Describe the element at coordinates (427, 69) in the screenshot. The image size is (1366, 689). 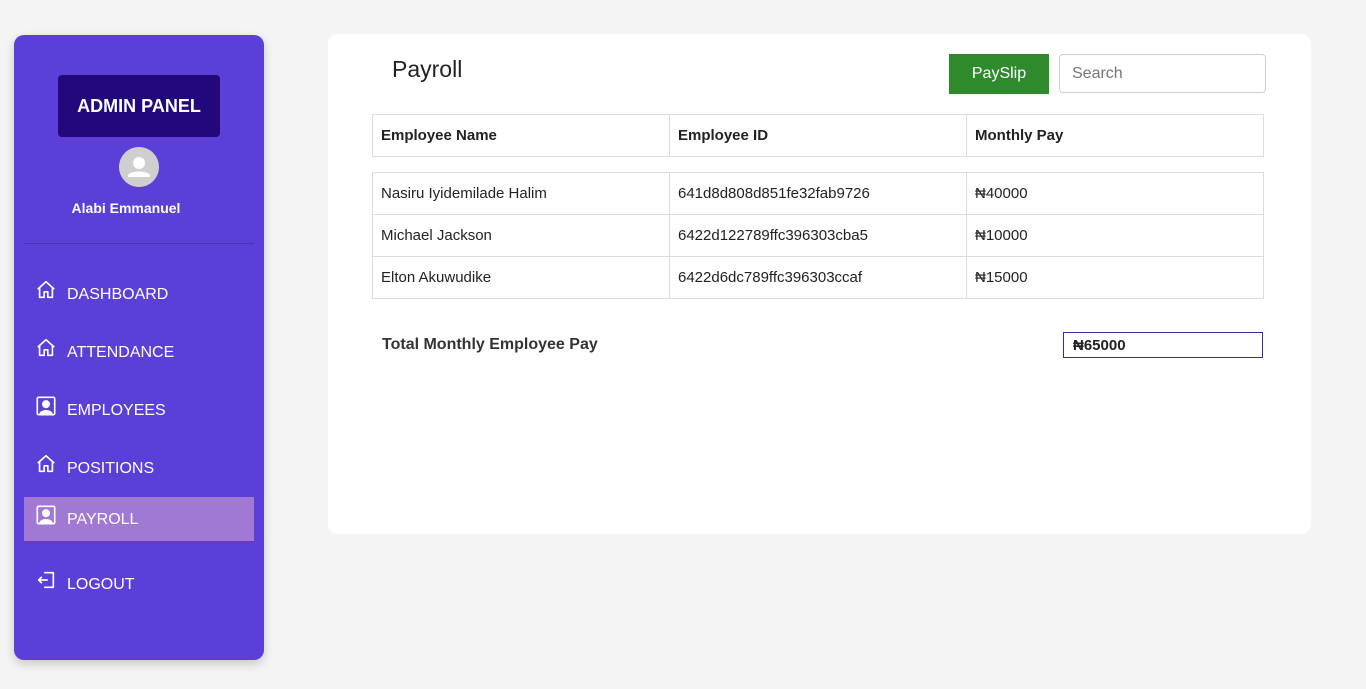
I see `page-title: Payroll` at that location.